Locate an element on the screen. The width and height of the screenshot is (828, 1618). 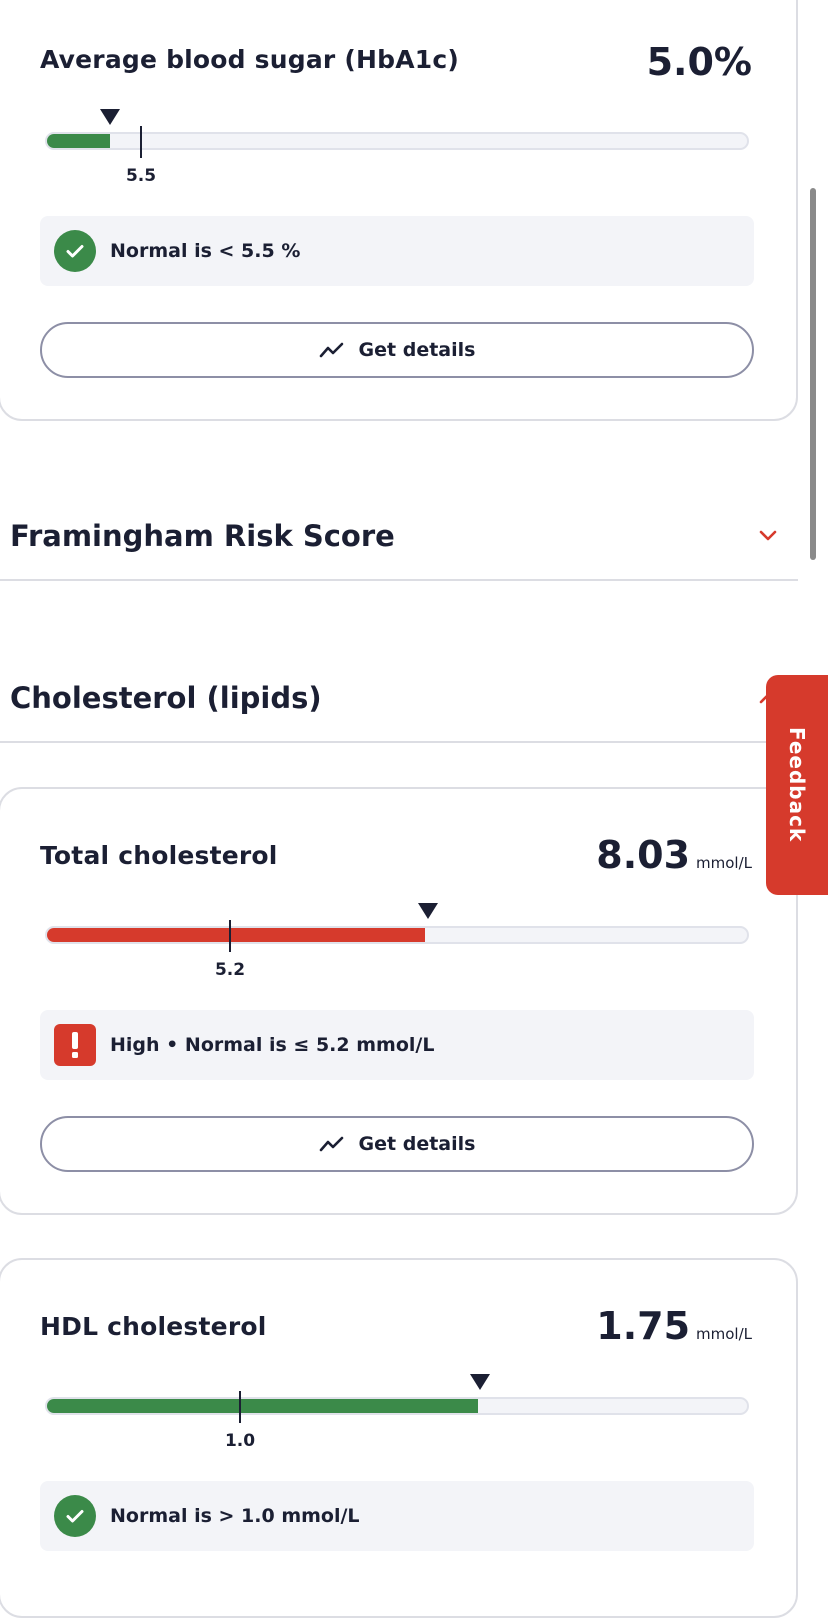
metric-value: 1.75 mmol/L is located at coordinates (674, 1326).